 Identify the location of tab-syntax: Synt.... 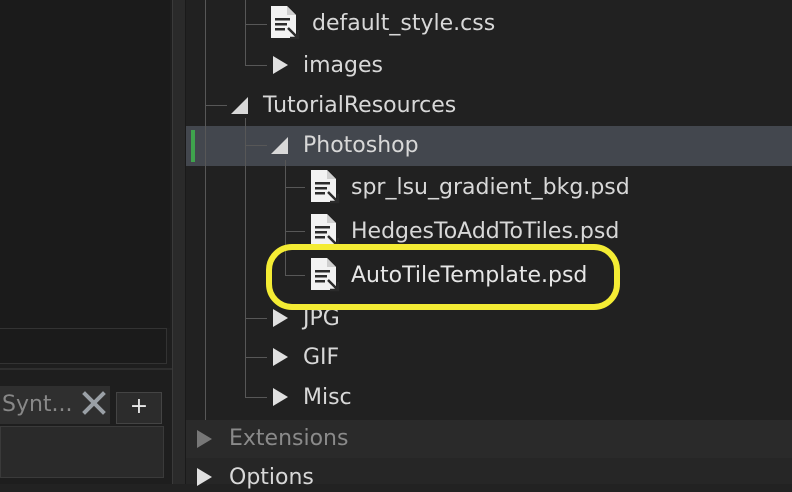
(55, 405).